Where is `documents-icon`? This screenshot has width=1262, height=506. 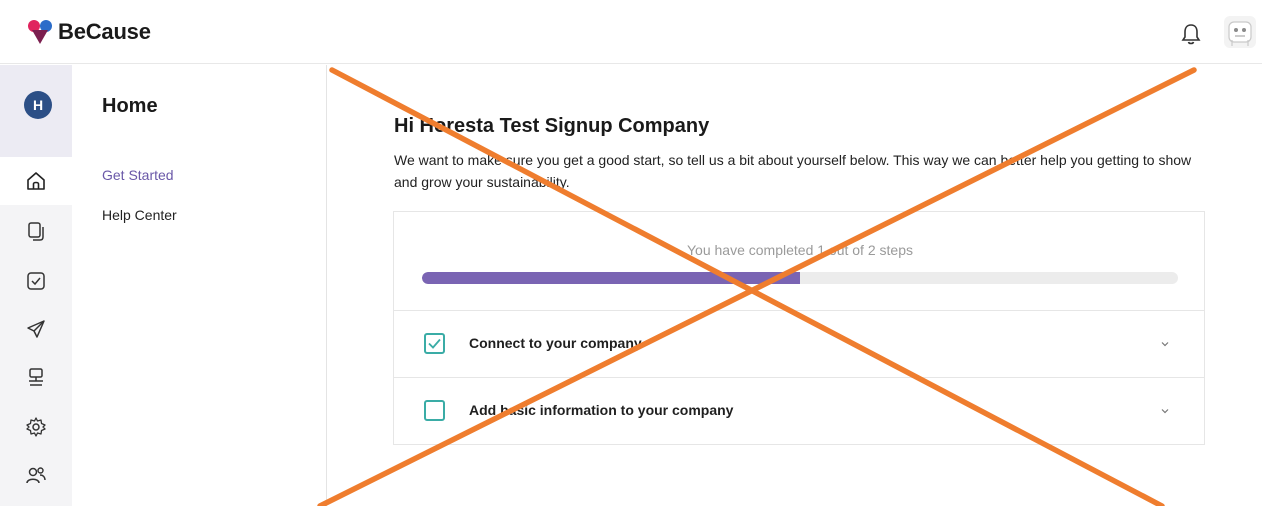 documents-icon is located at coordinates (36, 231).